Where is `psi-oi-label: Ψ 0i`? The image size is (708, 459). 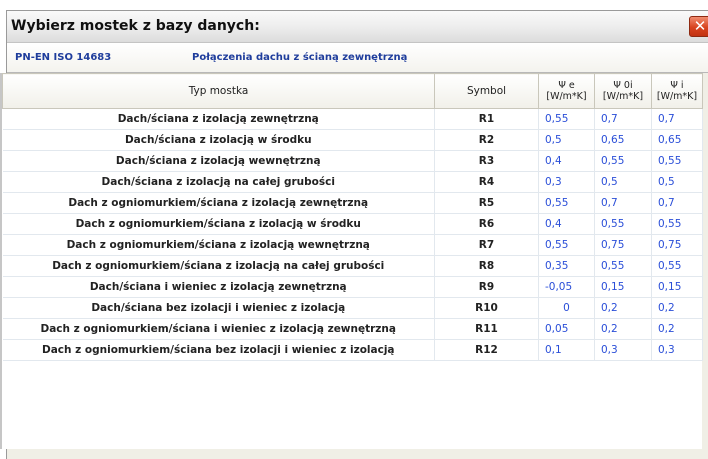 psi-oi-label: Ψ 0i is located at coordinates (623, 85).